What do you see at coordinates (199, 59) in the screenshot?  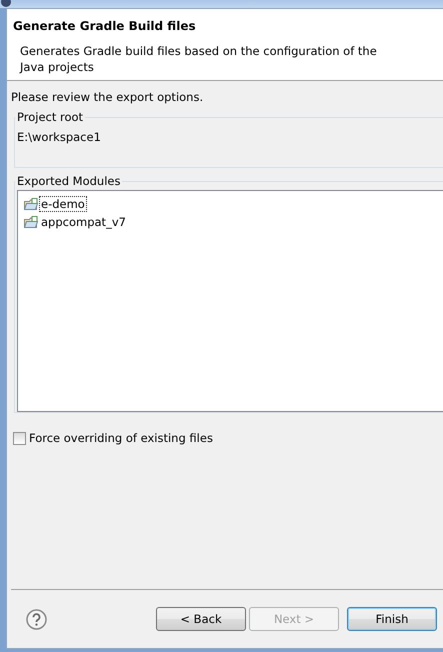 I see `wizard-description: Generates Gradle build files based on the configuration of the Java projects` at bounding box center [199, 59].